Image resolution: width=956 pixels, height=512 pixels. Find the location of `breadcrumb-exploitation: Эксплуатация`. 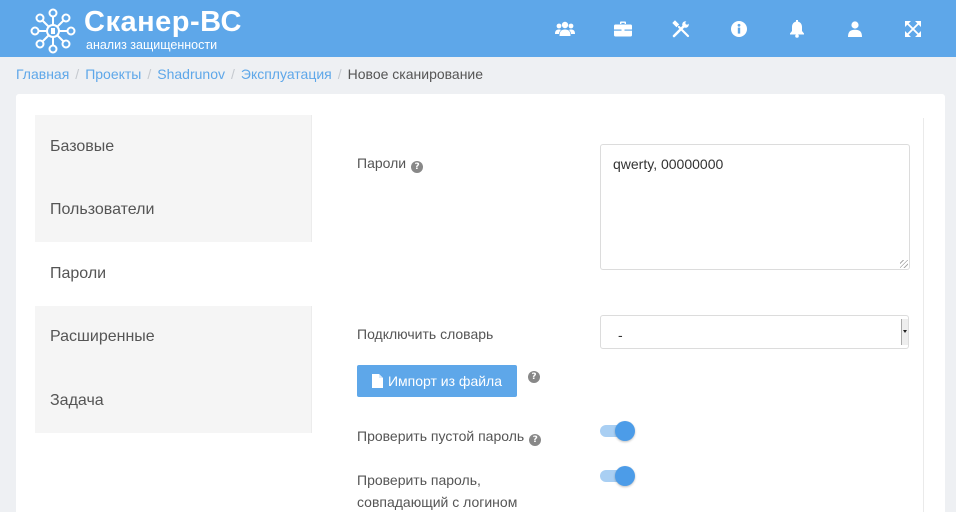

breadcrumb-exploitation: Эксплуатация is located at coordinates (286, 74).